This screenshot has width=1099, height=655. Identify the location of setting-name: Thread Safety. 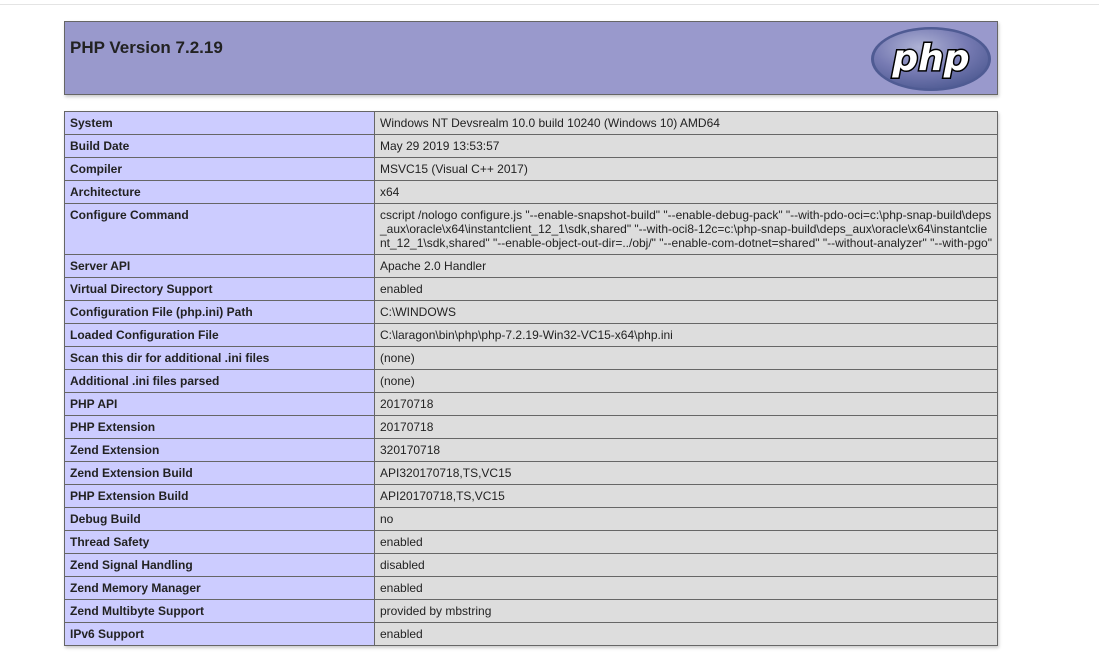
(219, 542).